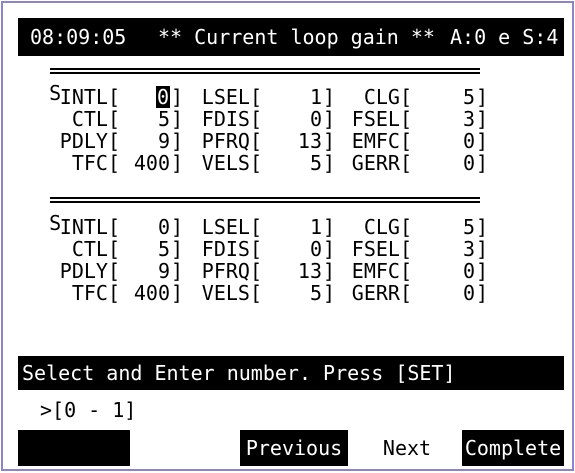 Image resolution: width=575 pixels, height=473 pixels. Describe the element at coordinates (296, 37) in the screenshot. I see `page-title: ** Current loop gain **` at that location.